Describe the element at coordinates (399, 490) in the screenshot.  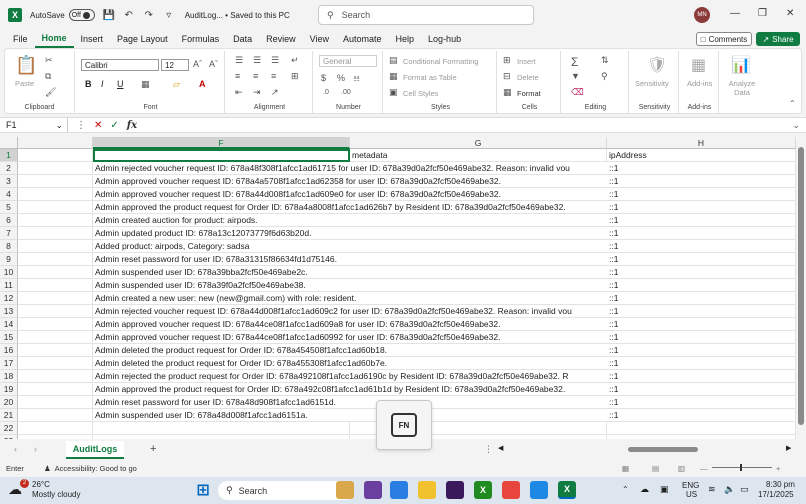
I see `copilot-icon` at that location.